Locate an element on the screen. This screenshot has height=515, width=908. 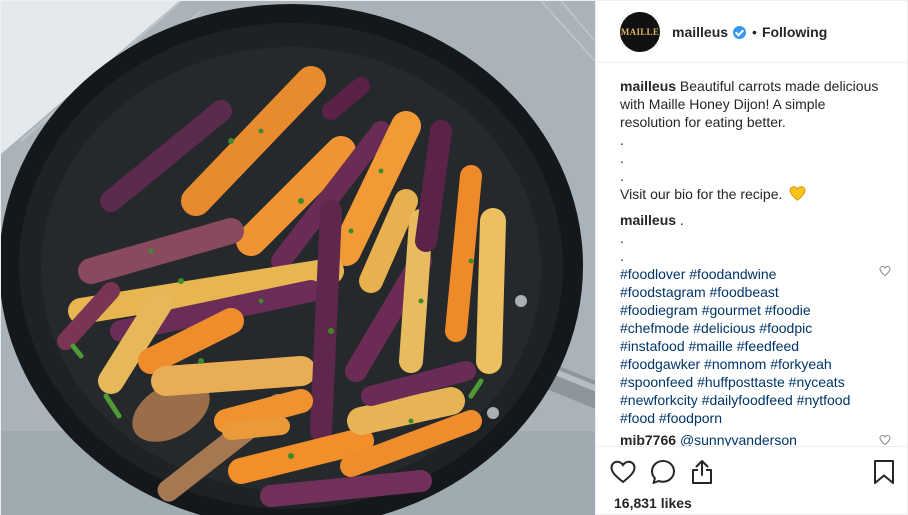
verified-badge-icon is located at coordinates (740, 32).